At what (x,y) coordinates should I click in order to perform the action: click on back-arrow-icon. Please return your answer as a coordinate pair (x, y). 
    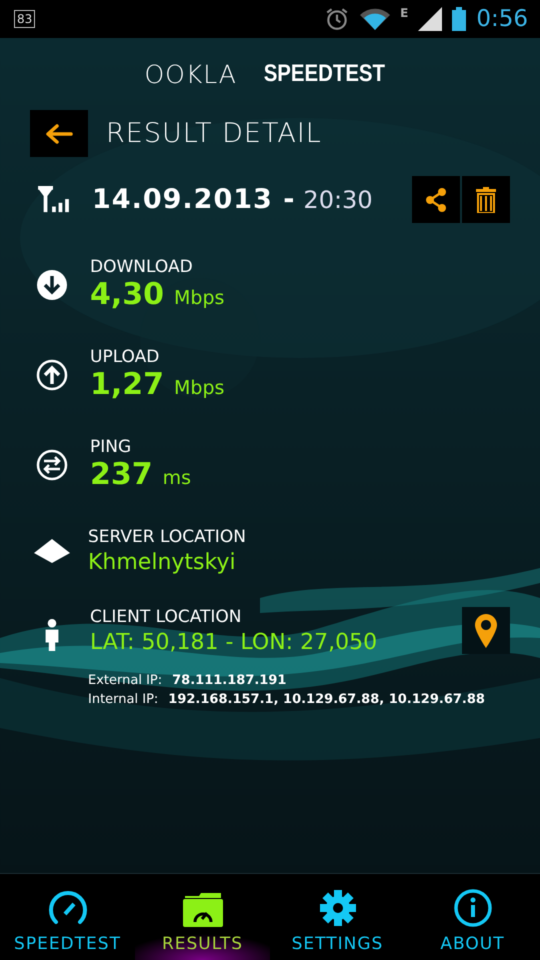
    Looking at the image, I should click on (59, 134).